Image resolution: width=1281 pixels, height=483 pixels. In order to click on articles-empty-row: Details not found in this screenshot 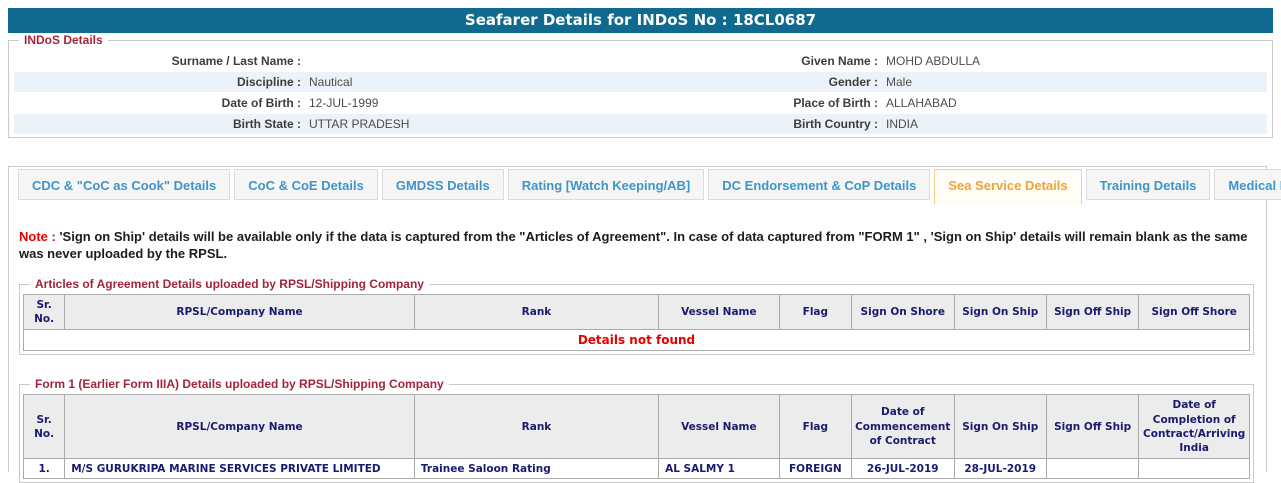, I will do `click(636, 340)`.